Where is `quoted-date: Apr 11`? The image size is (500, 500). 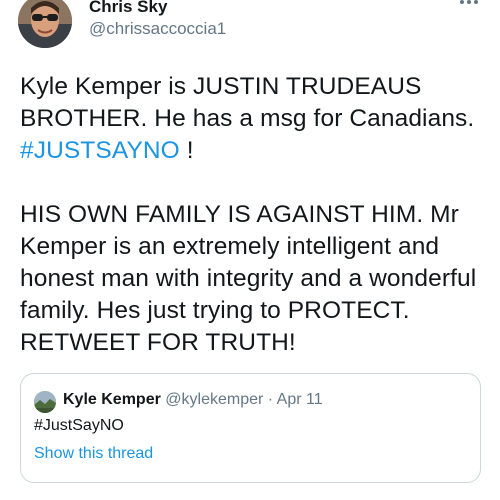
quoted-date: Apr 11 is located at coordinates (300, 399).